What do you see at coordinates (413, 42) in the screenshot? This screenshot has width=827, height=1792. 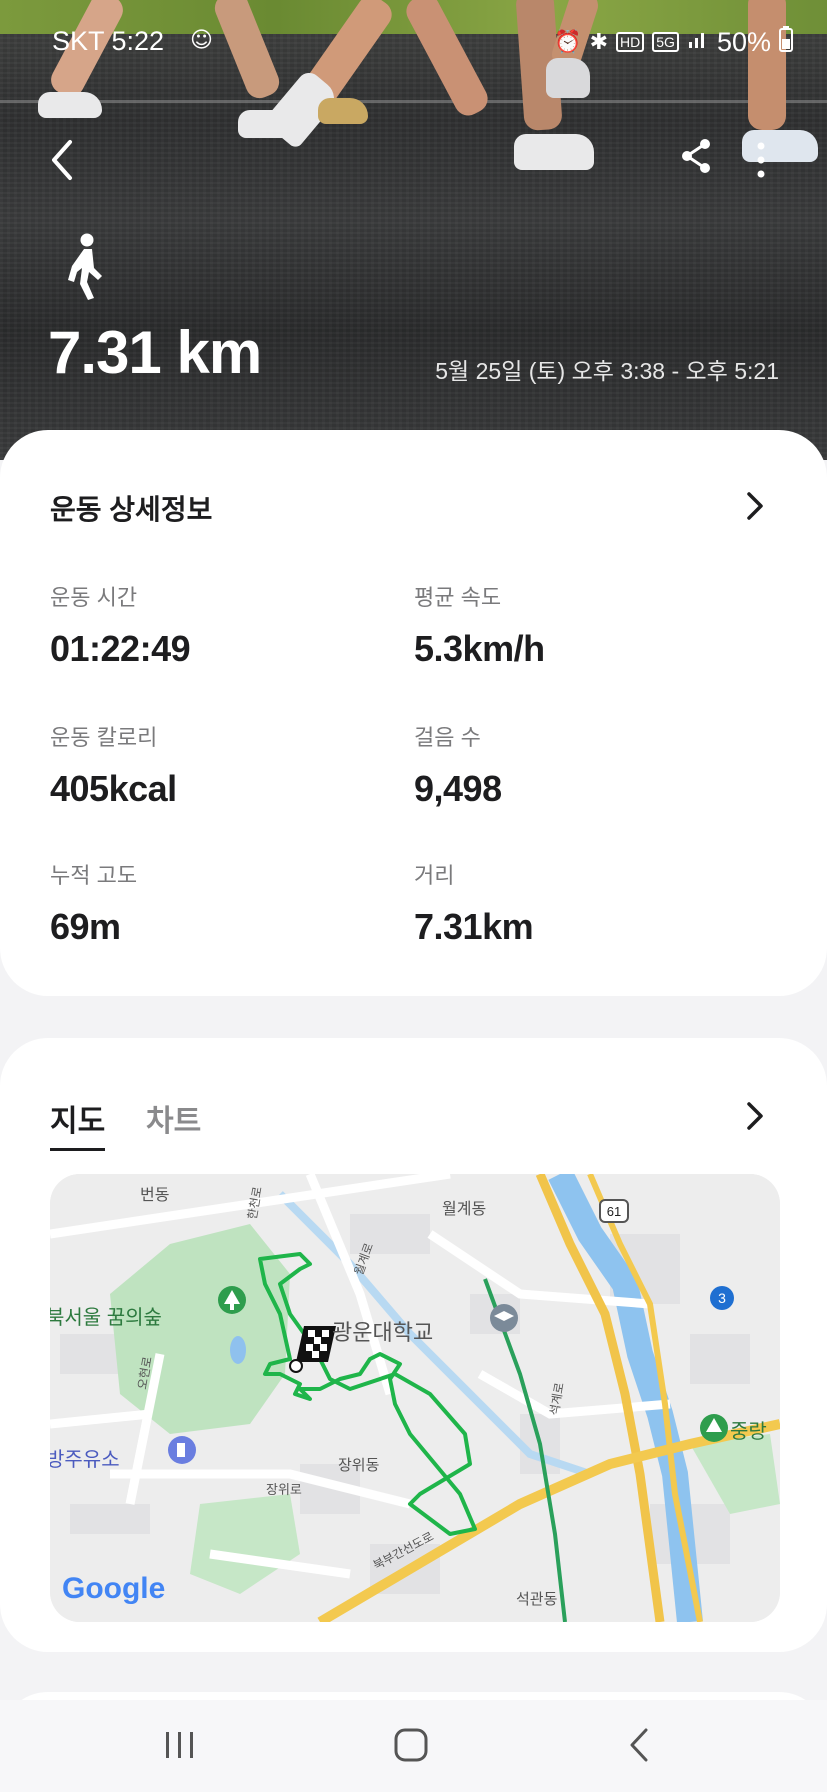 I see `status-bar: SKT 5:22 ☺ ⏰ ✱ HD 5G 50%` at bounding box center [413, 42].